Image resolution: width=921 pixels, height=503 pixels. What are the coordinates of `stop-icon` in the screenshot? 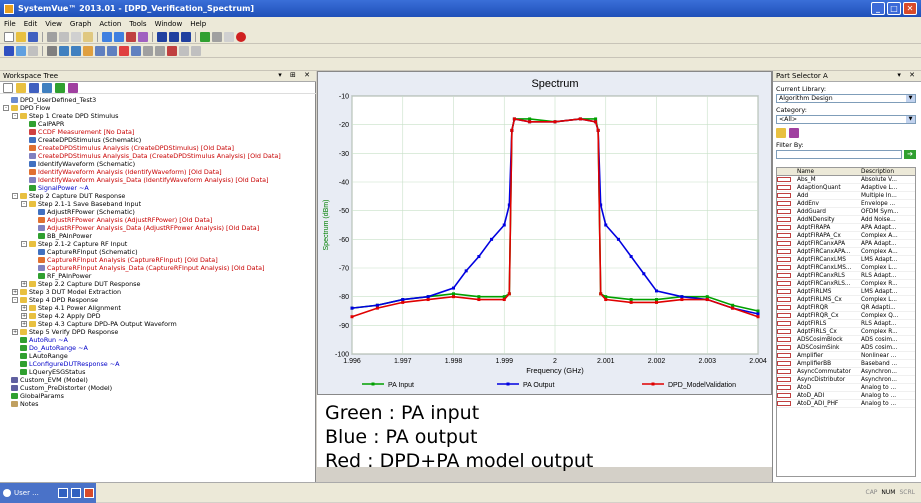 It's located at (241, 36).